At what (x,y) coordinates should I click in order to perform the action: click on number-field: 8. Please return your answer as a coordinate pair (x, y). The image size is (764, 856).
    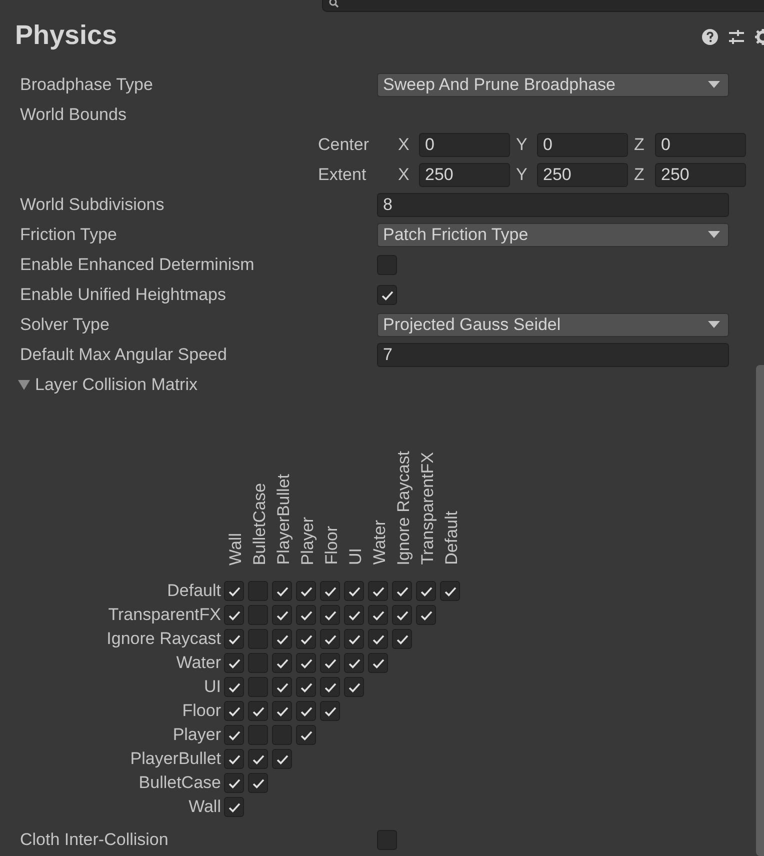
    Looking at the image, I should click on (553, 205).